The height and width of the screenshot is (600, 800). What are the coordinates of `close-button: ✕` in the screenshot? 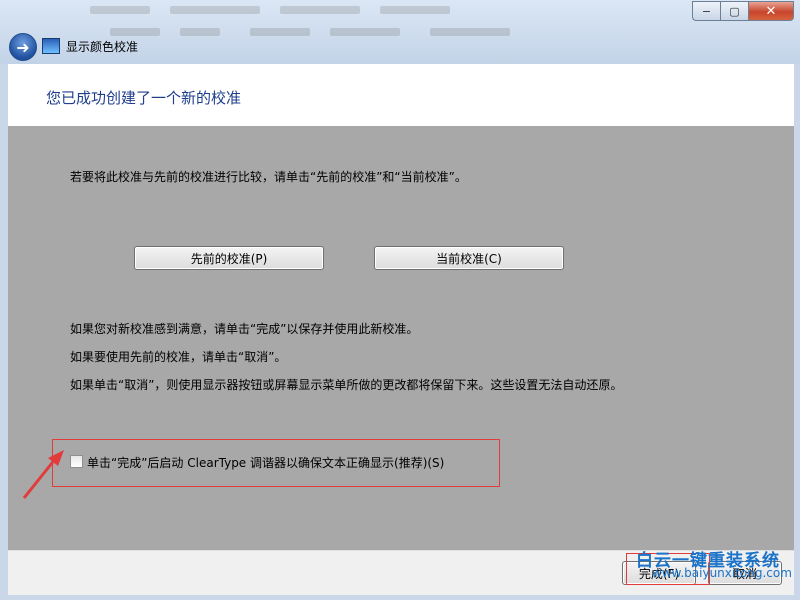 It's located at (771, 11).